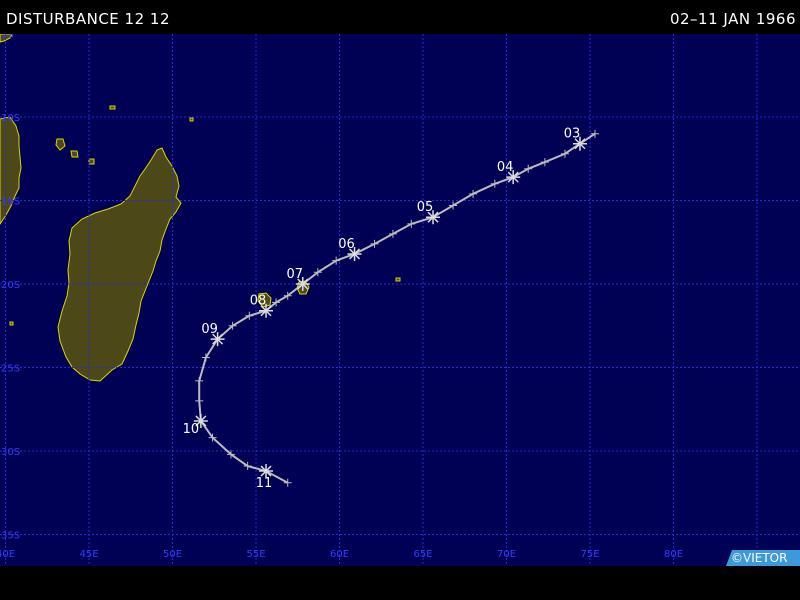 The image size is (800, 600). What do you see at coordinates (258, 301) in the screenshot?
I see `day-label: 08` at bounding box center [258, 301].